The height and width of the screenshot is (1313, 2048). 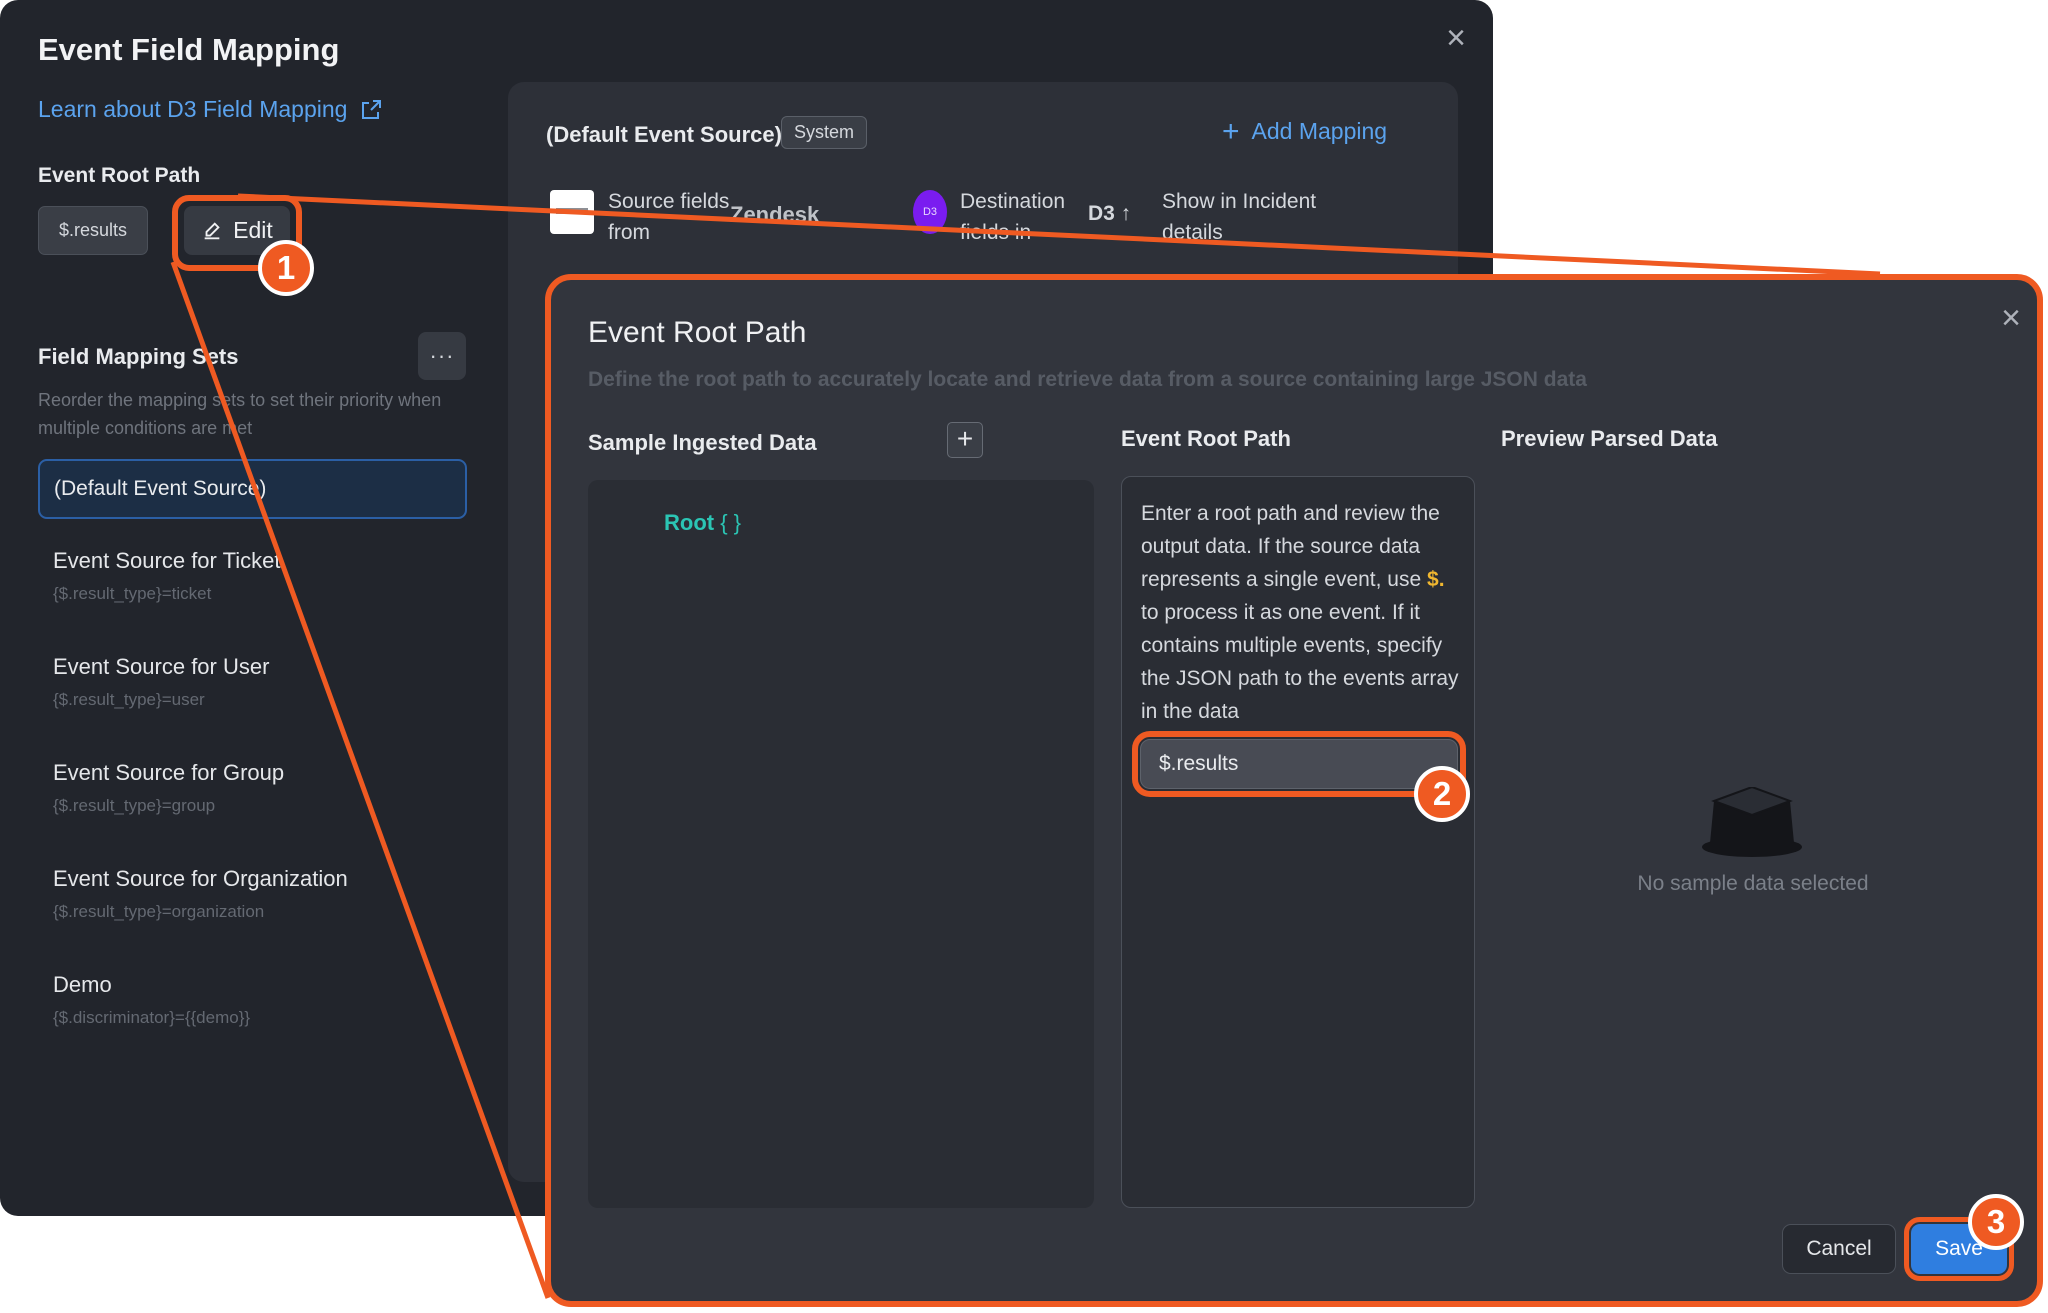 I want to click on root-path-chip: $.results, so click(x=93, y=230).